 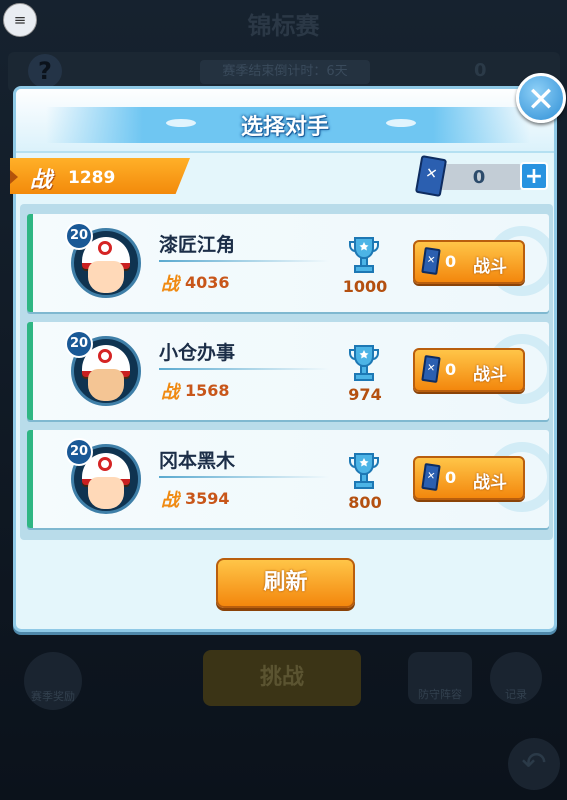 What do you see at coordinates (92, 178) in the screenshot?
I see `player-power-value: 1289` at bounding box center [92, 178].